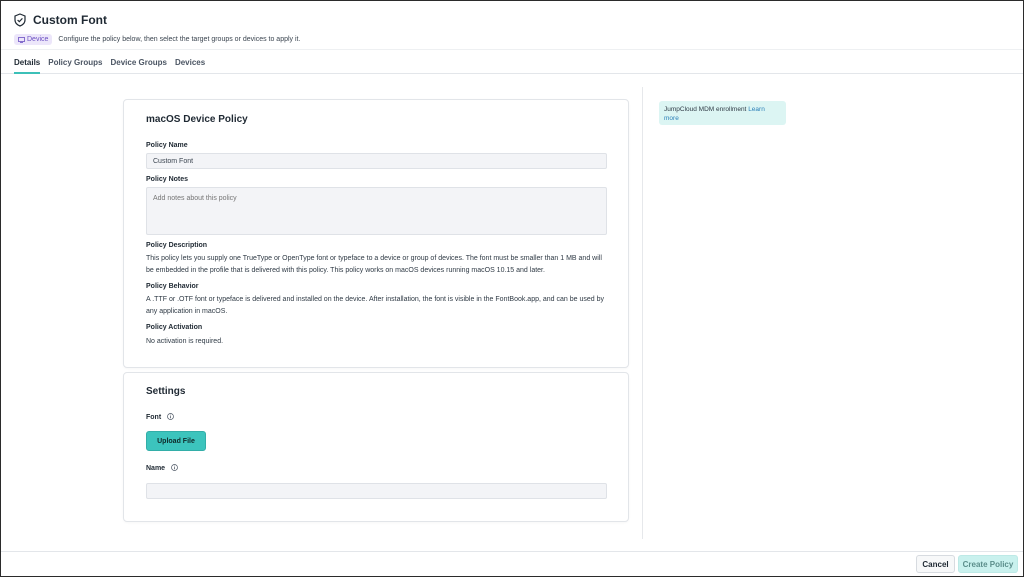 This screenshot has height=577, width=1024. I want to click on sidebar-divider, so click(642, 313).